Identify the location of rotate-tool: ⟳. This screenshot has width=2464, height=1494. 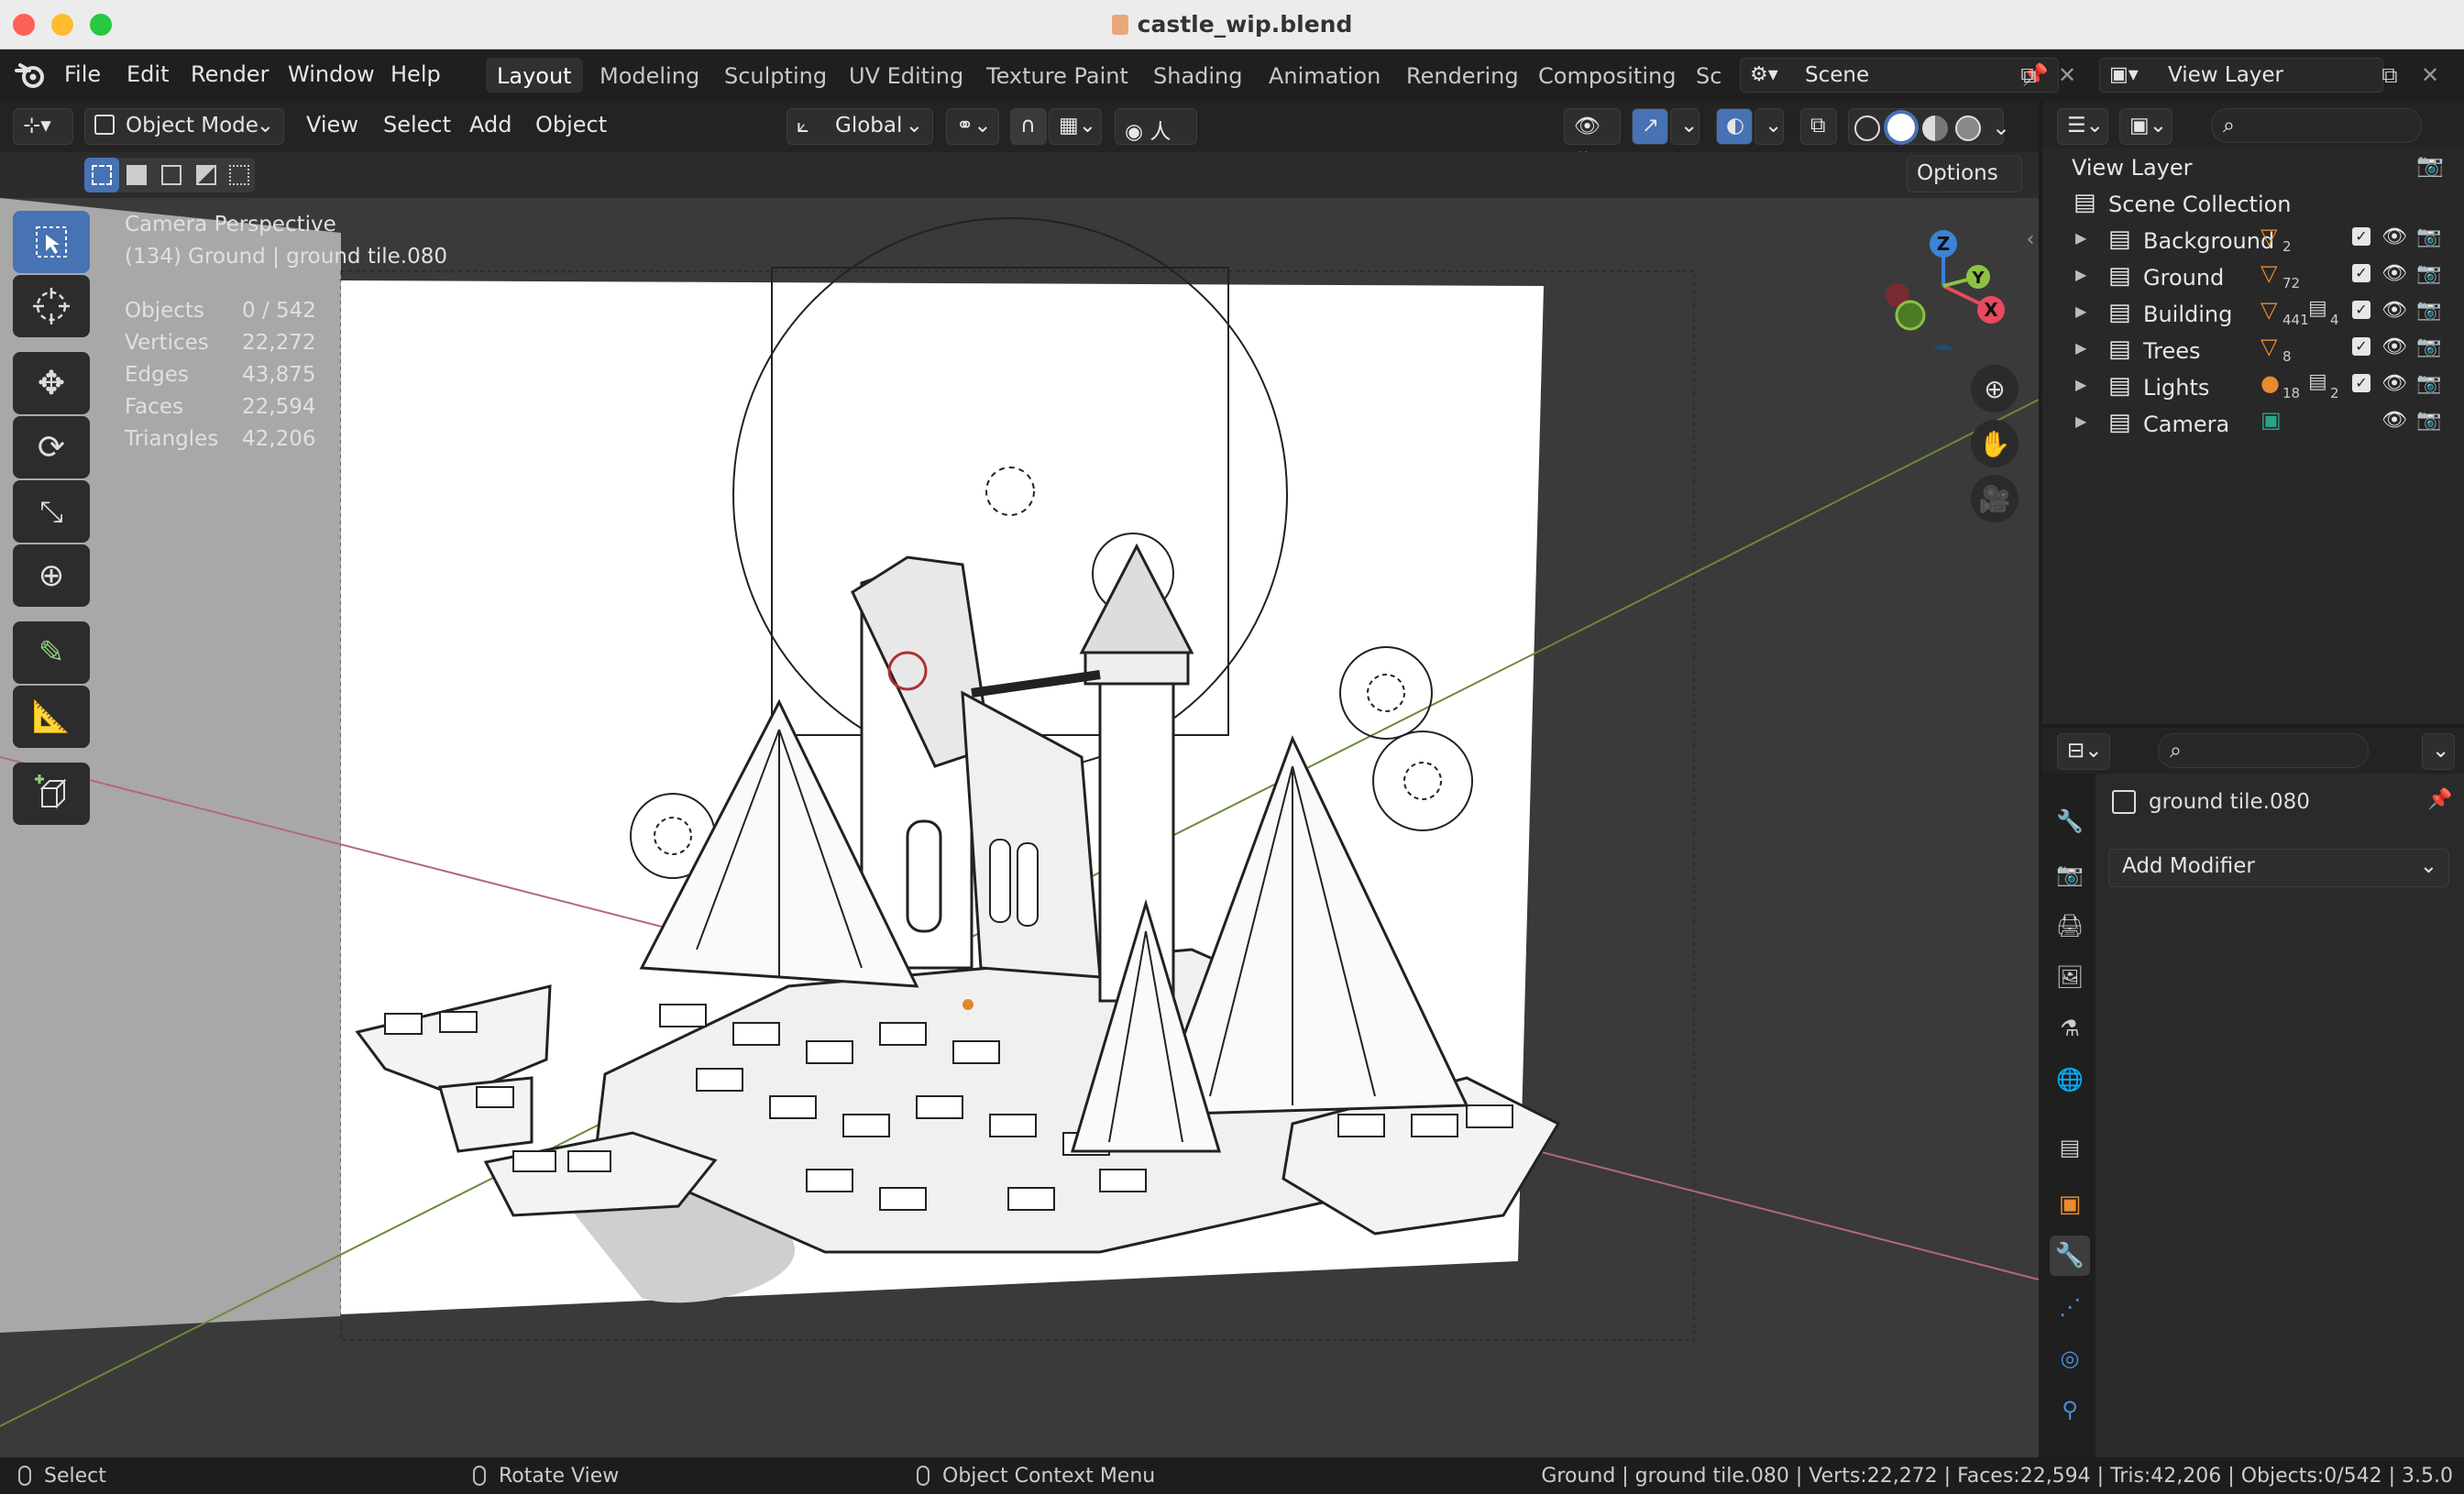
(51, 447).